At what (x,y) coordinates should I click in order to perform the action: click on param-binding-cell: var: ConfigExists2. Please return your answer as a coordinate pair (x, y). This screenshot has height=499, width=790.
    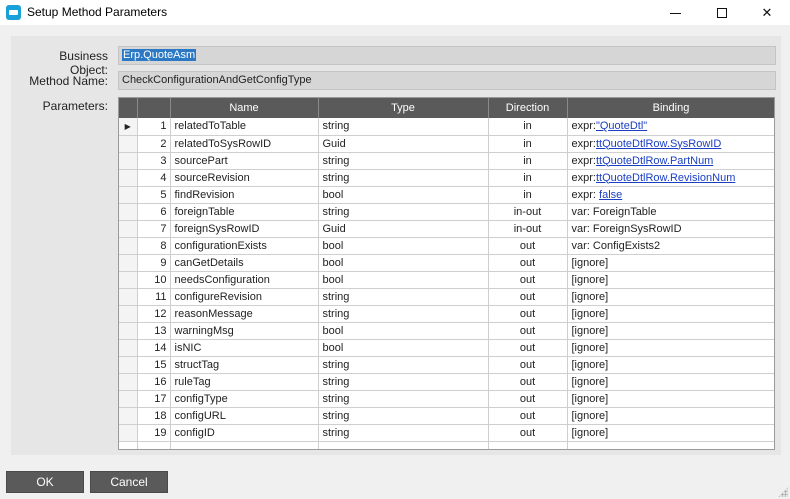
    Looking at the image, I should click on (670, 246).